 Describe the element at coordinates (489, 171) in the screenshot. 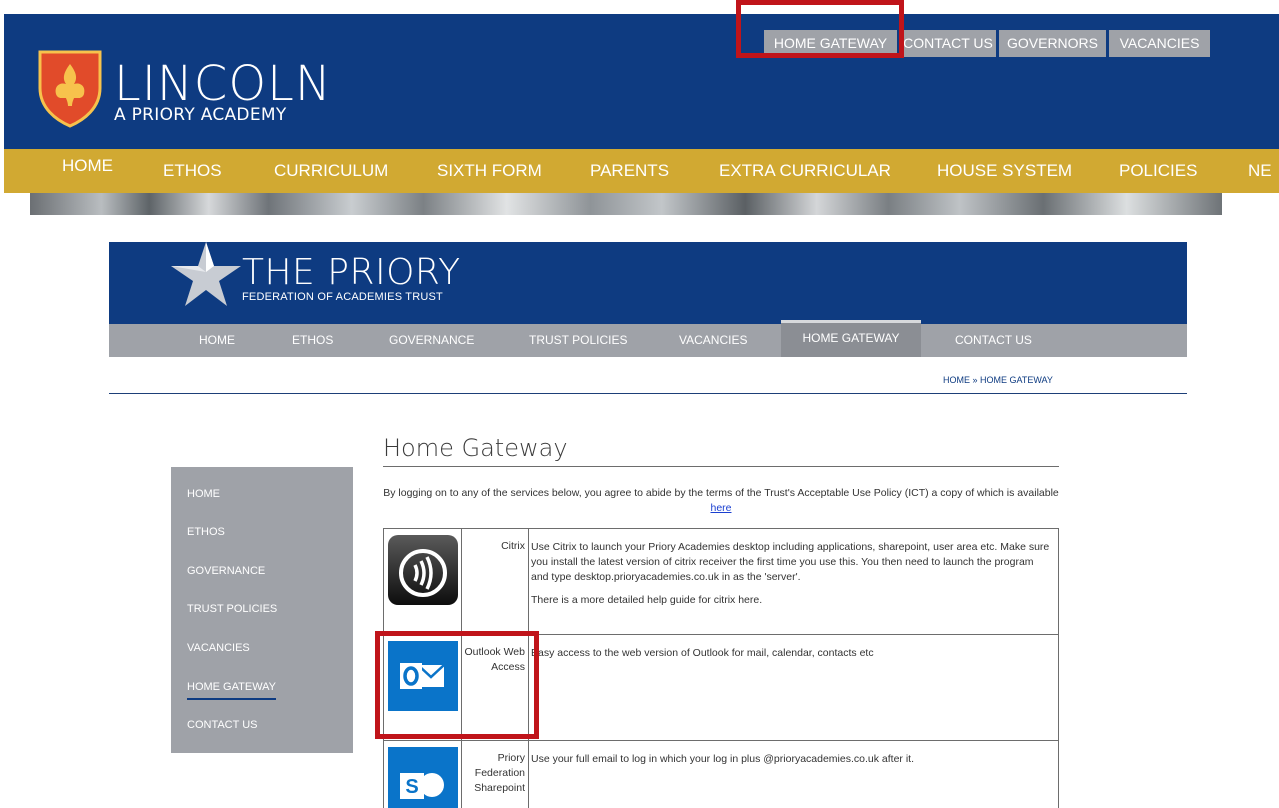

I see `lincoln-nav-sixth-form: SIXTH FORM` at that location.